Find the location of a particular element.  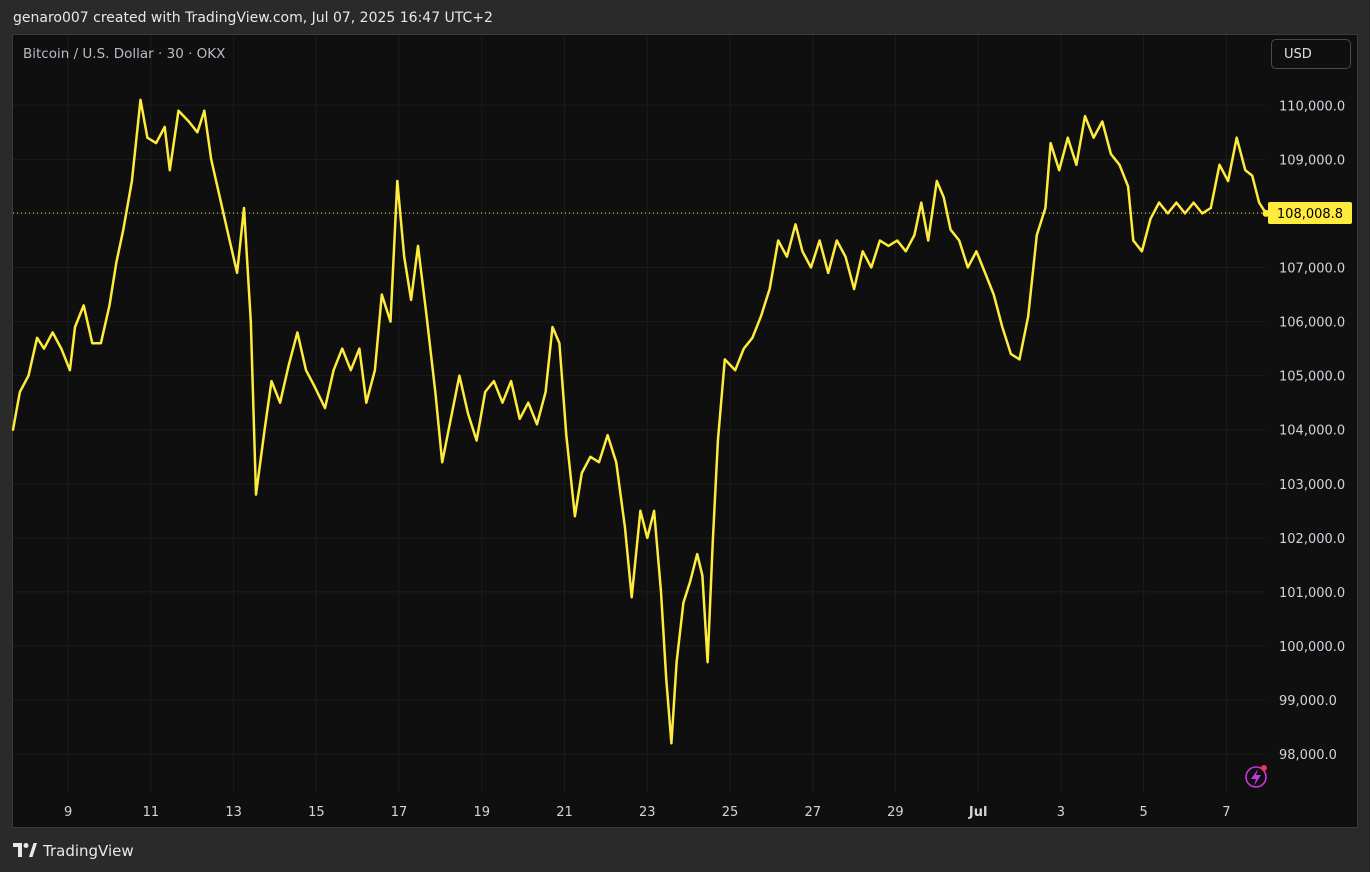

y-tick-label: 105,000.0 is located at coordinates (1312, 377).